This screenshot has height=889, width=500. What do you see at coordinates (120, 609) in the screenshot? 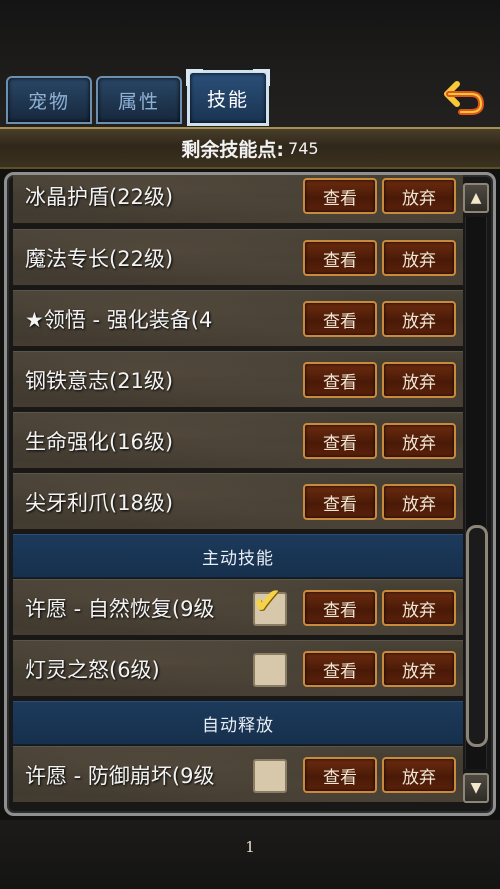
I see `skill-name: 许愿 - 自然恢复(9级` at bounding box center [120, 609].